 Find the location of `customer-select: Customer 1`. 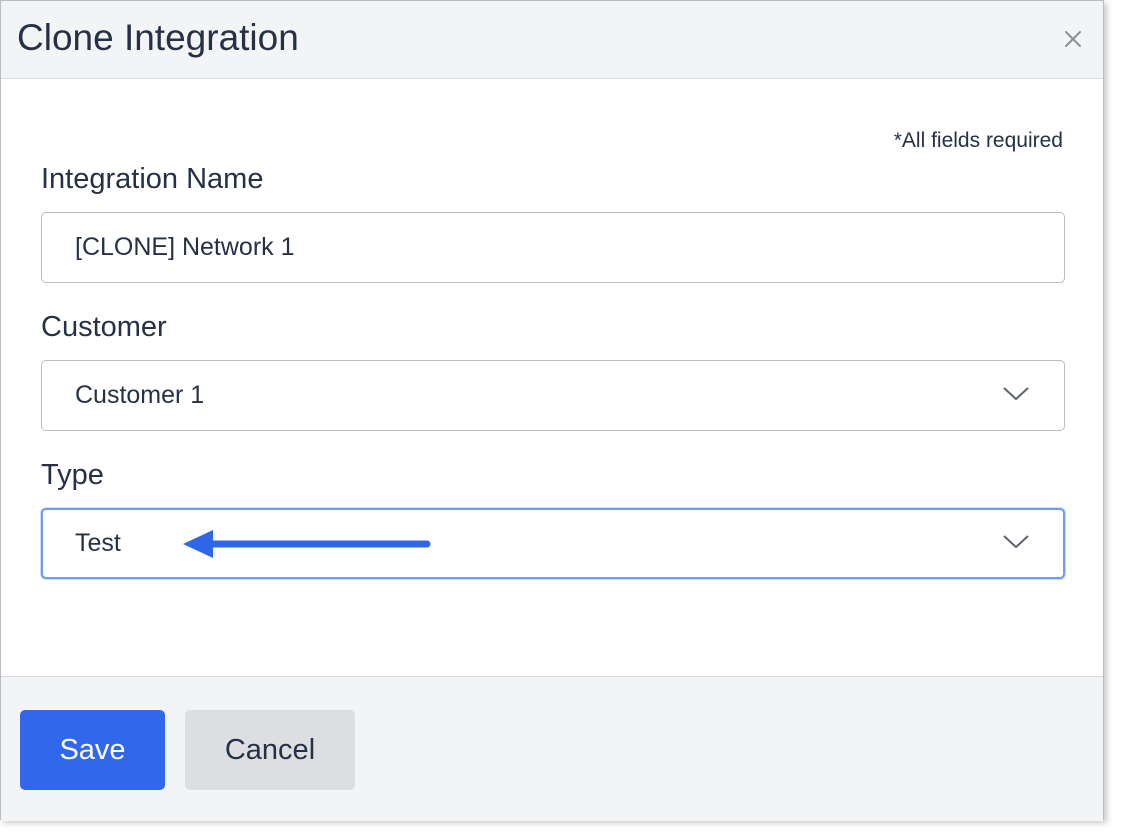

customer-select: Customer 1 is located at coordinates (553, 395).